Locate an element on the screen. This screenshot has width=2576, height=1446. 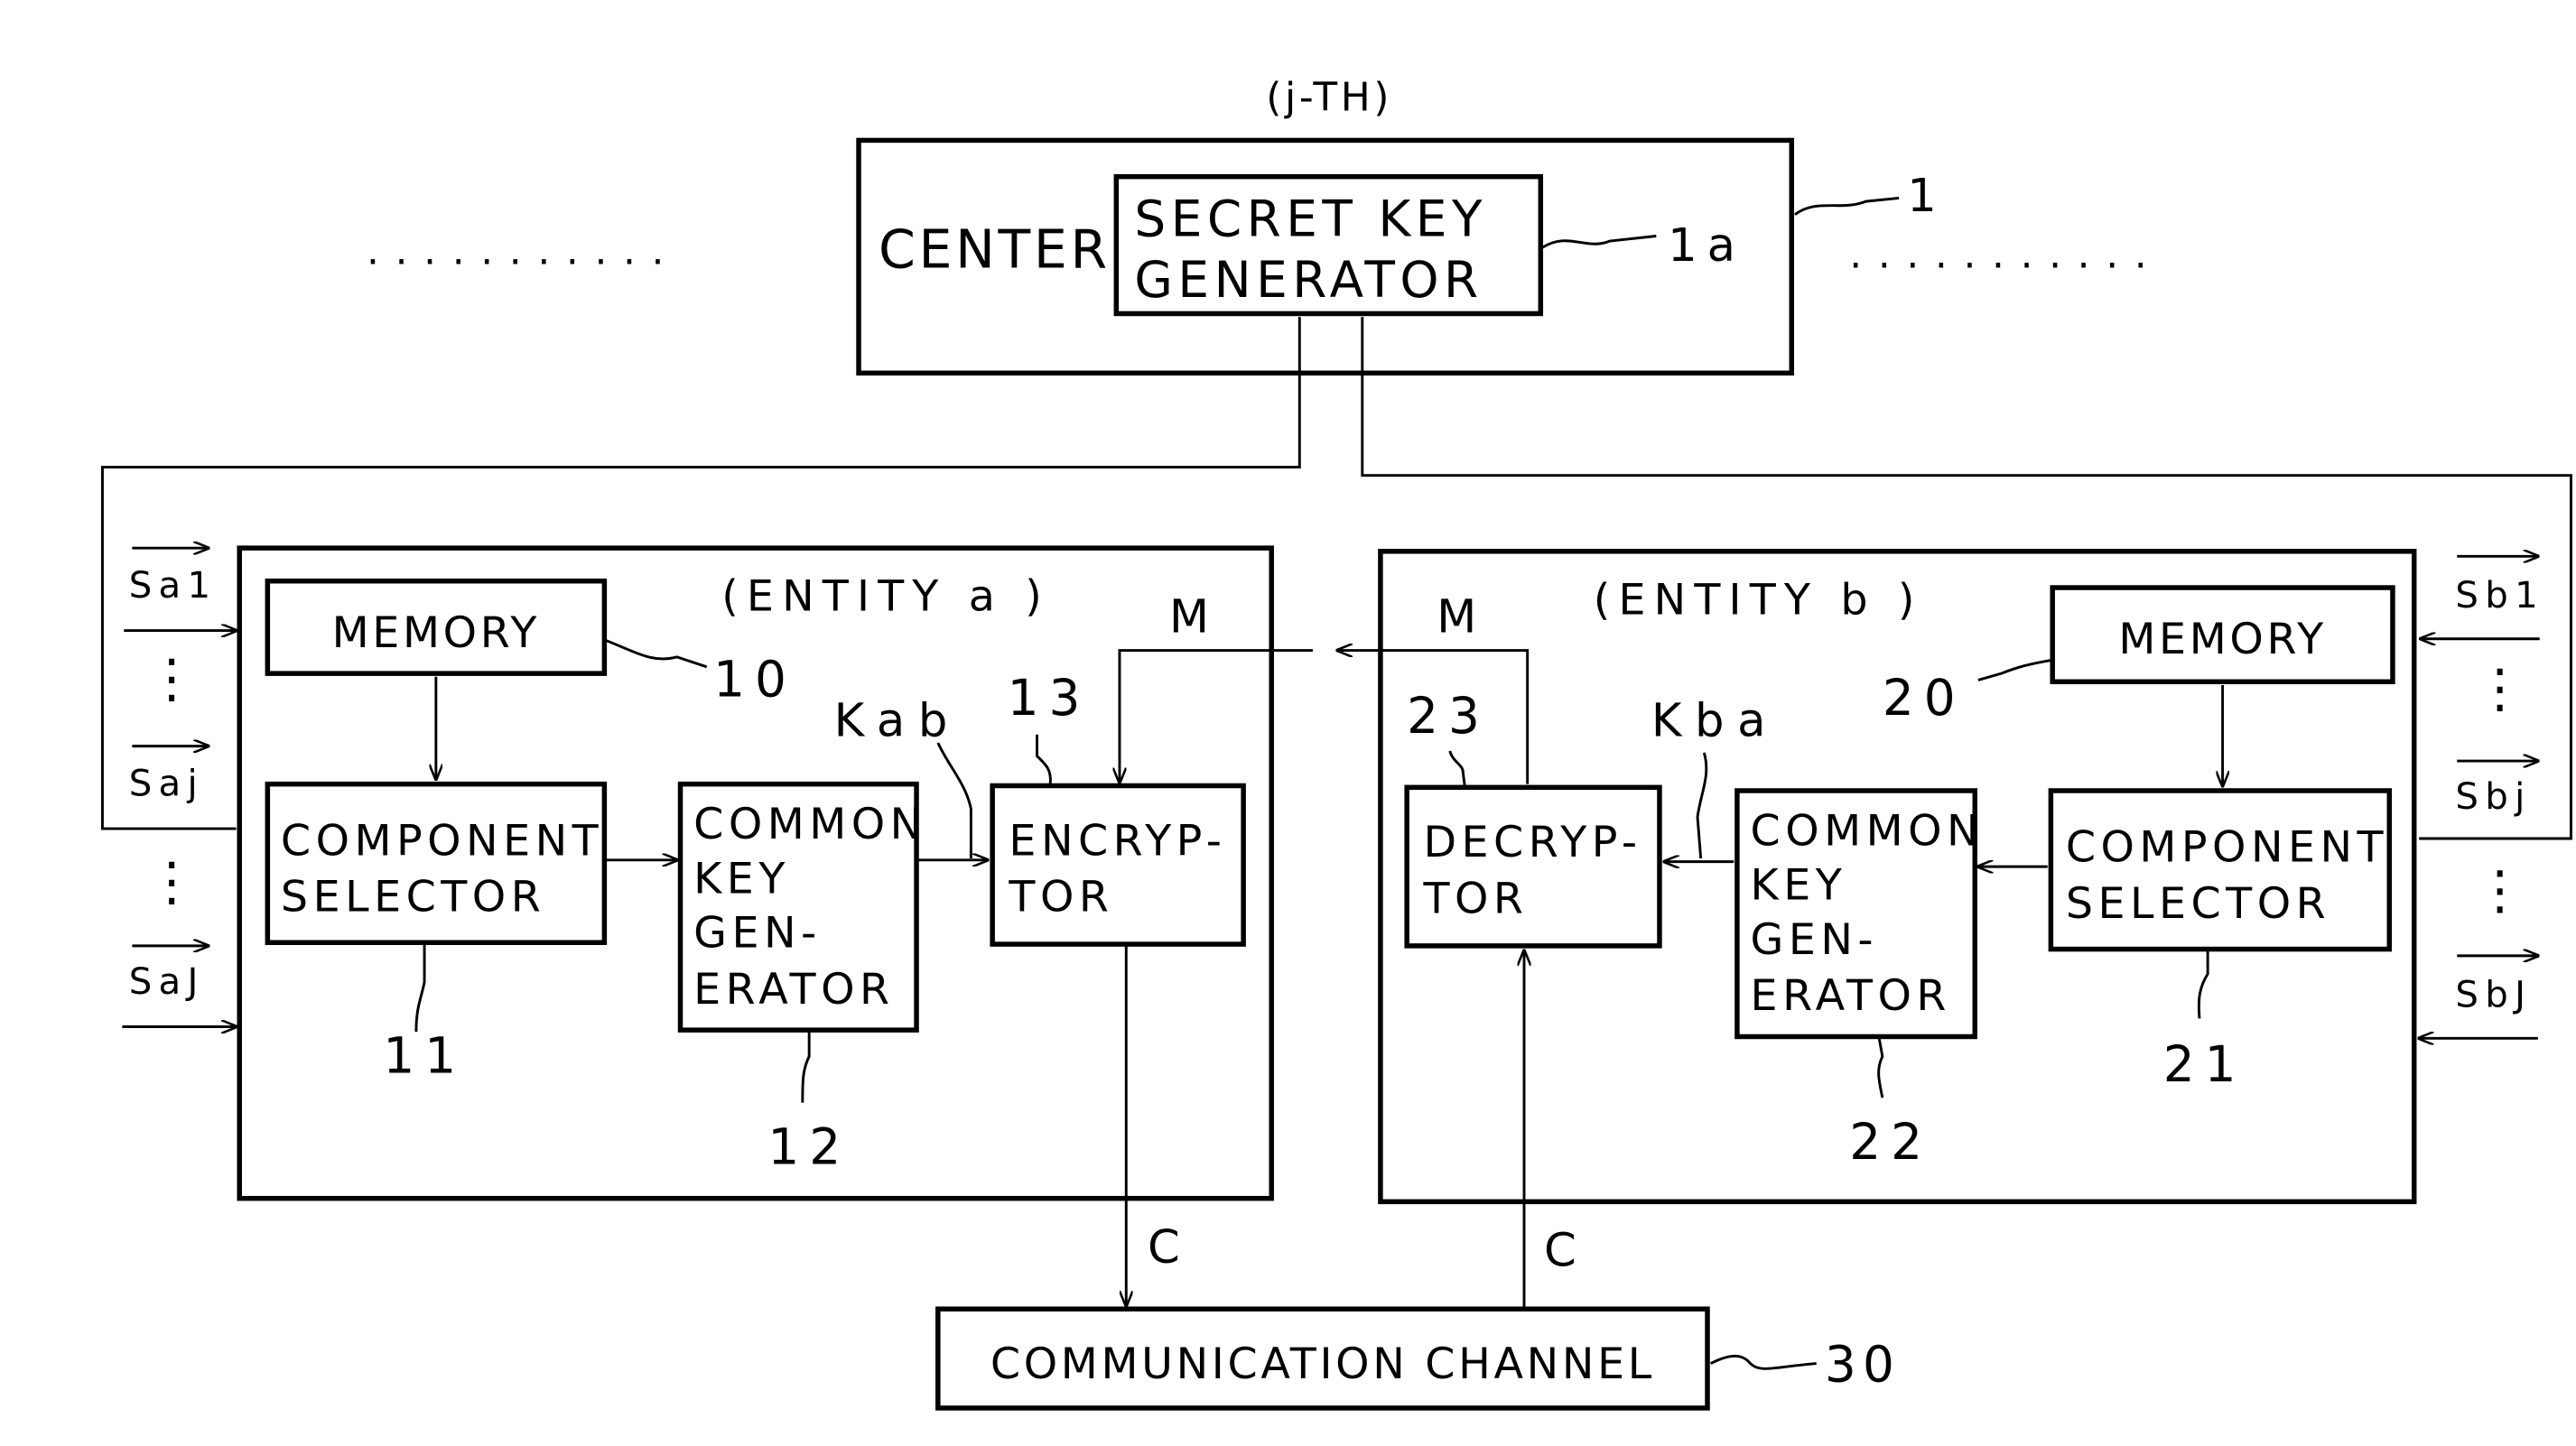
decryptor-line2: TOR is located at coordinates (1475, 898).